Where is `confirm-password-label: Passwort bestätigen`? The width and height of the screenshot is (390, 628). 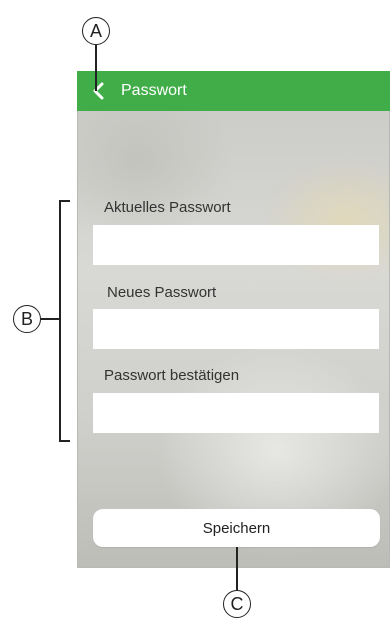 confirm-password-label: Passwort bestätigen is located at coordinates (172, 375).